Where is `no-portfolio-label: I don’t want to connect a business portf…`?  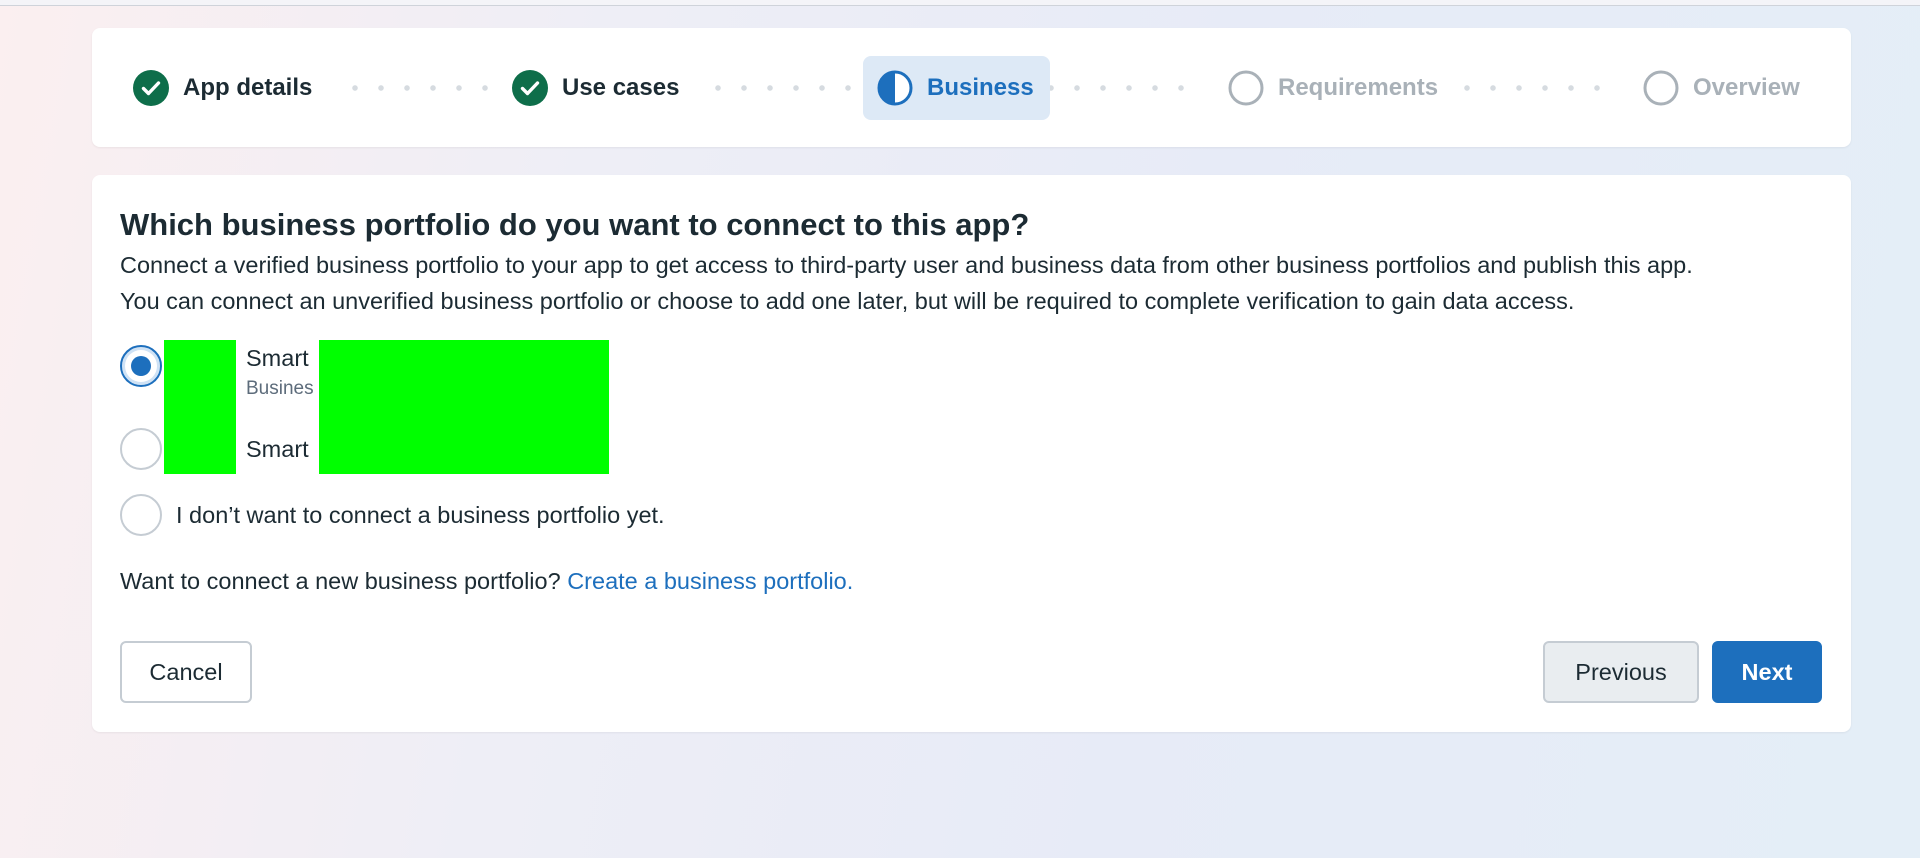
no-portfolio-label: I don’t want to connect a business portf… is located at coordinates (420, 515).